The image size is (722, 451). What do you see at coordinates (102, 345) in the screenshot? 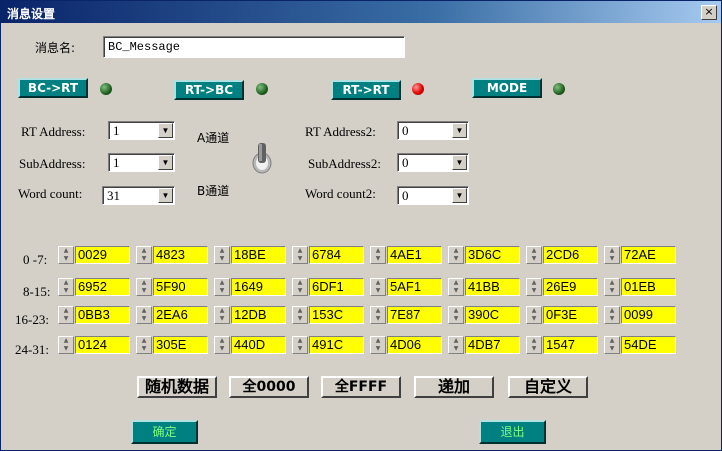
I see `data-word-field: 0124` at bounding box center [102, 345].